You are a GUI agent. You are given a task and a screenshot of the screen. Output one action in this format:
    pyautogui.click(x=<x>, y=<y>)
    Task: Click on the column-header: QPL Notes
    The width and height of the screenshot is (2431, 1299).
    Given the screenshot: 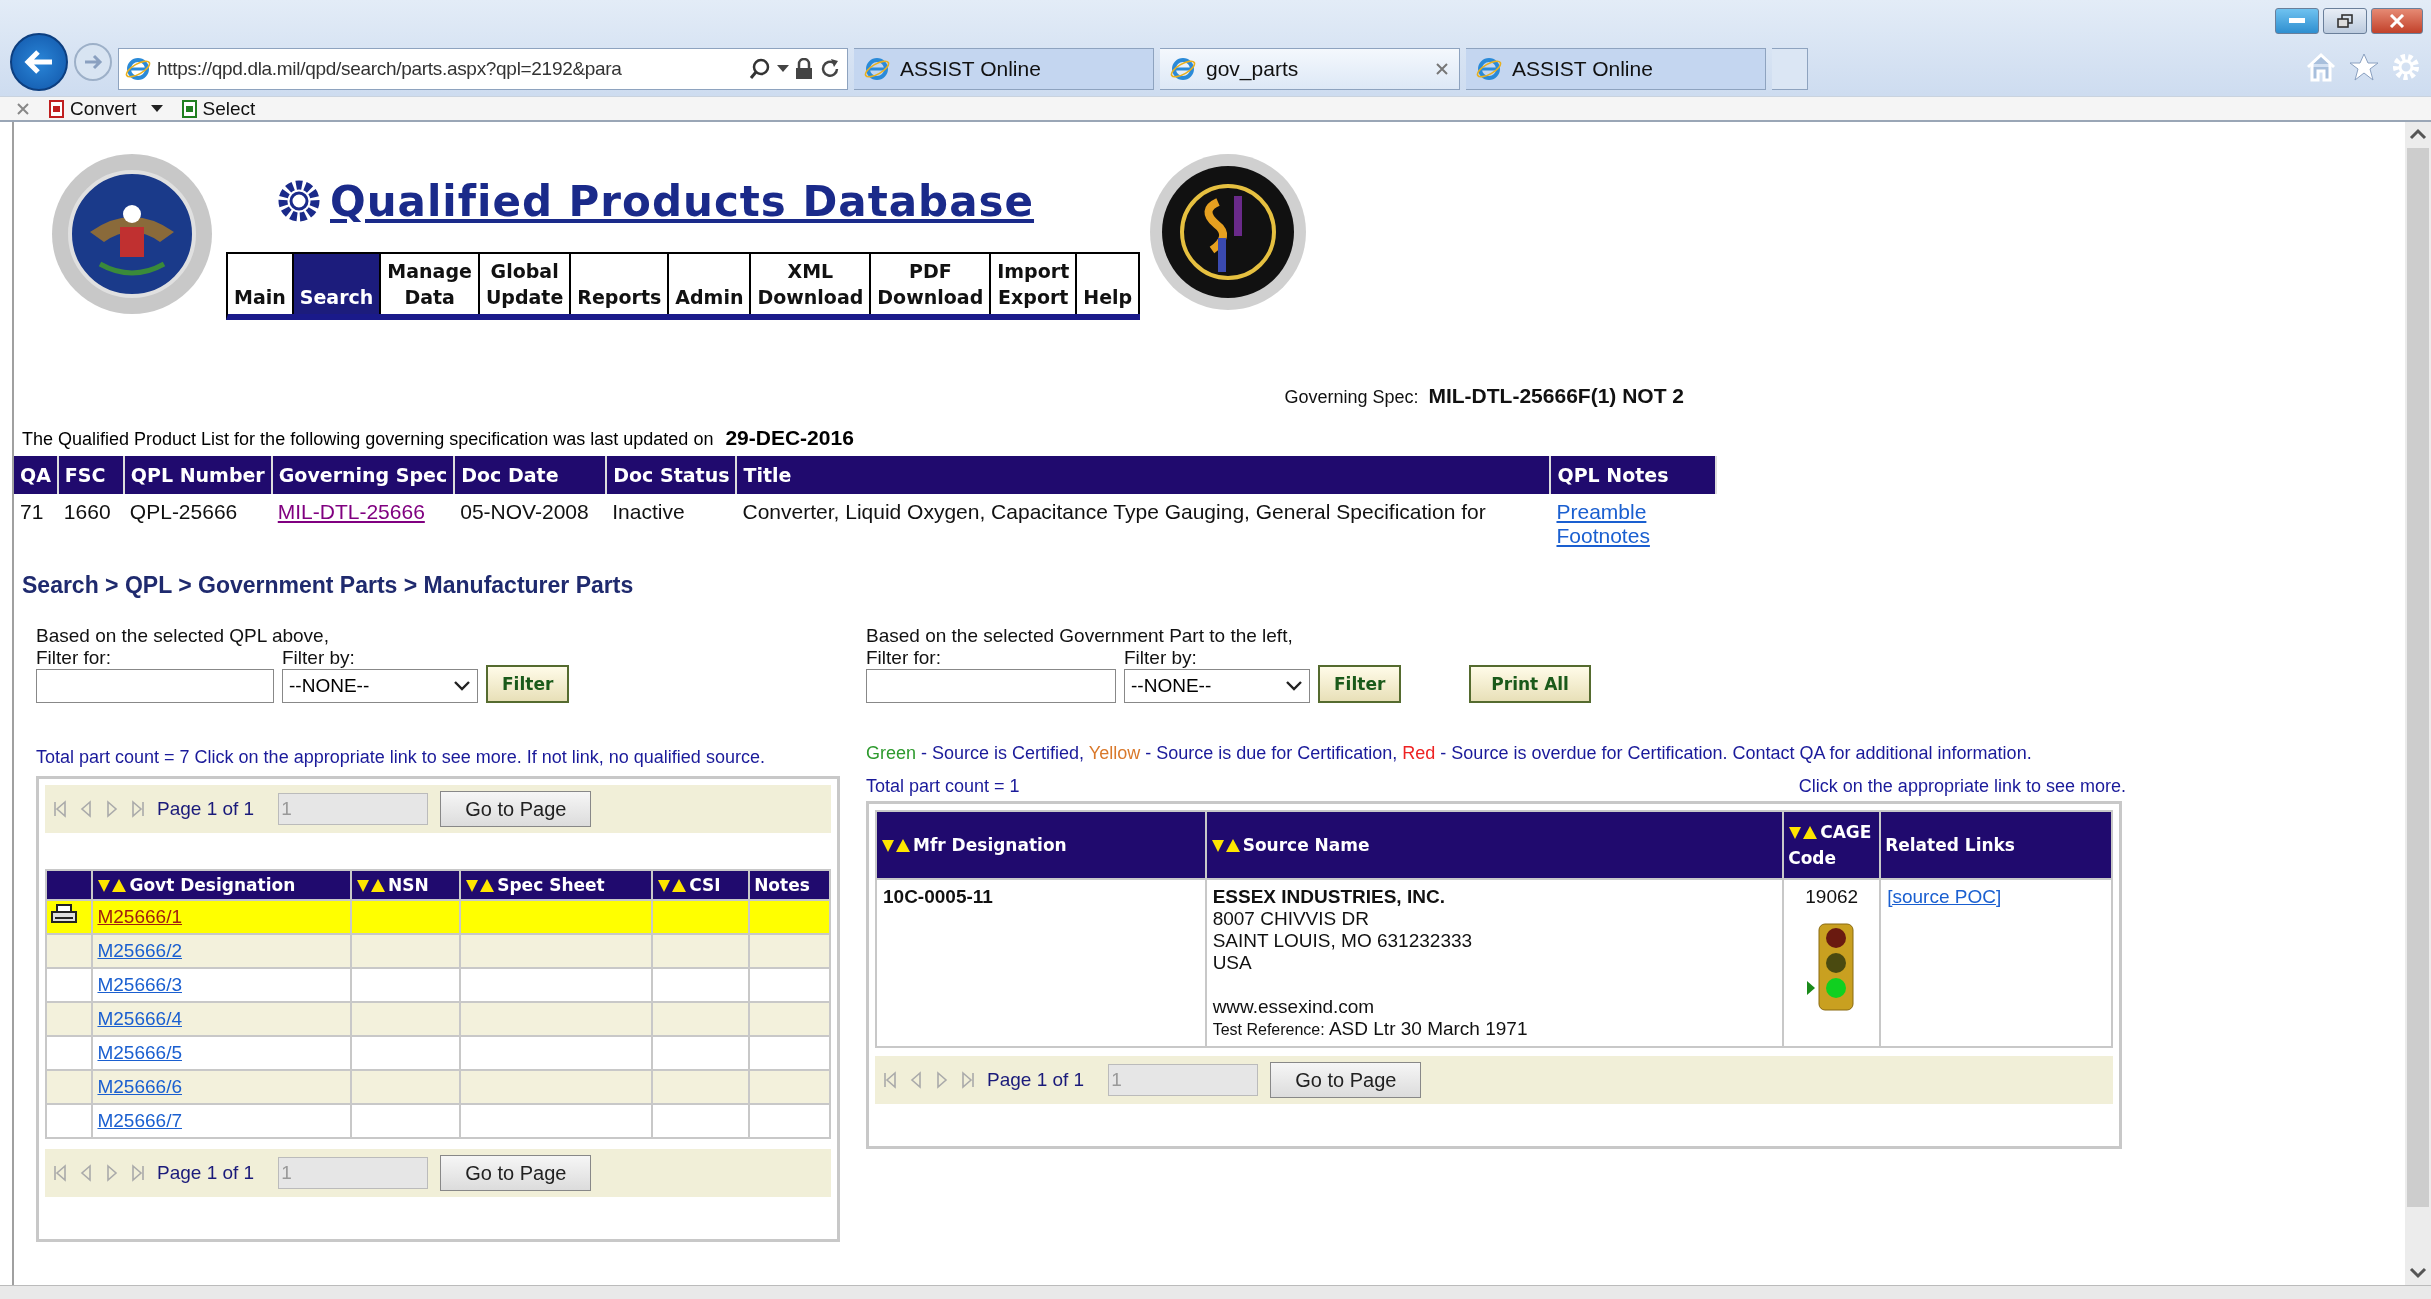 What is the action you would take?
    pyautogui.click(x=1633, y=475)
    